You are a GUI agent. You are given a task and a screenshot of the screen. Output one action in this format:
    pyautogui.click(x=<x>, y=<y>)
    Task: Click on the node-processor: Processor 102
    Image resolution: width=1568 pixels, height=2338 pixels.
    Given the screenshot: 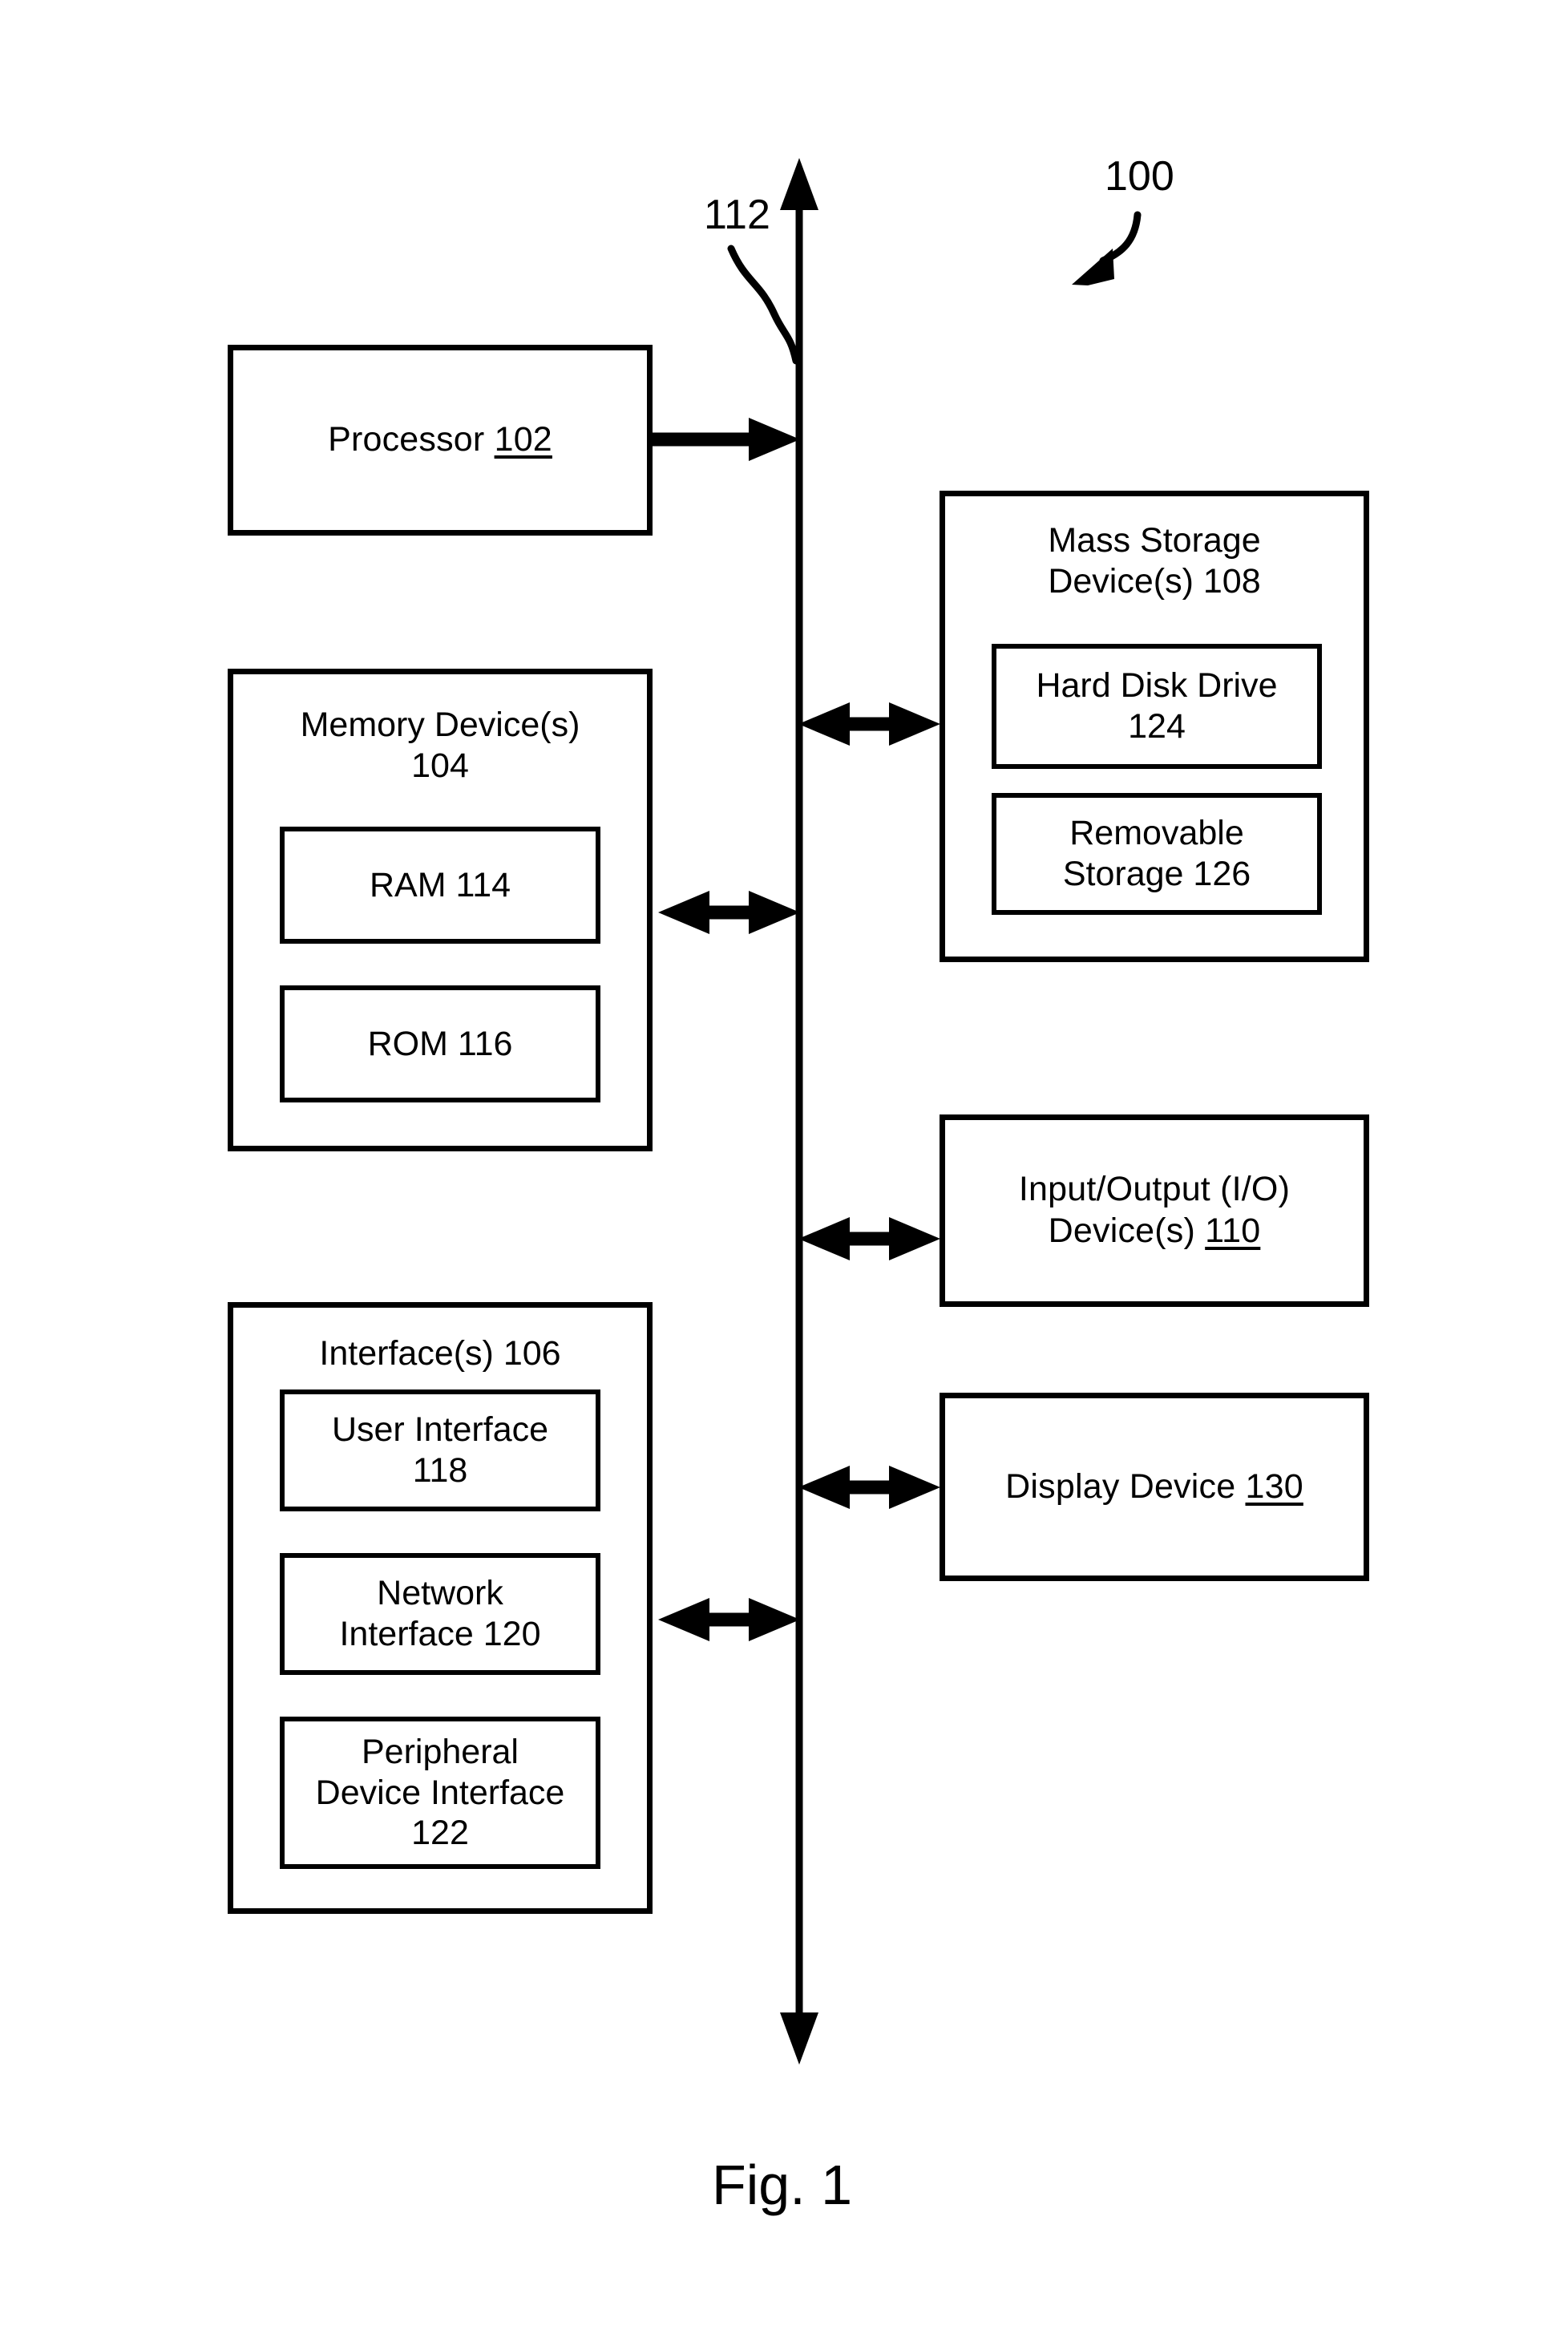 What is the action you would take?
    pyautogui.click(x=440, y=441)
    